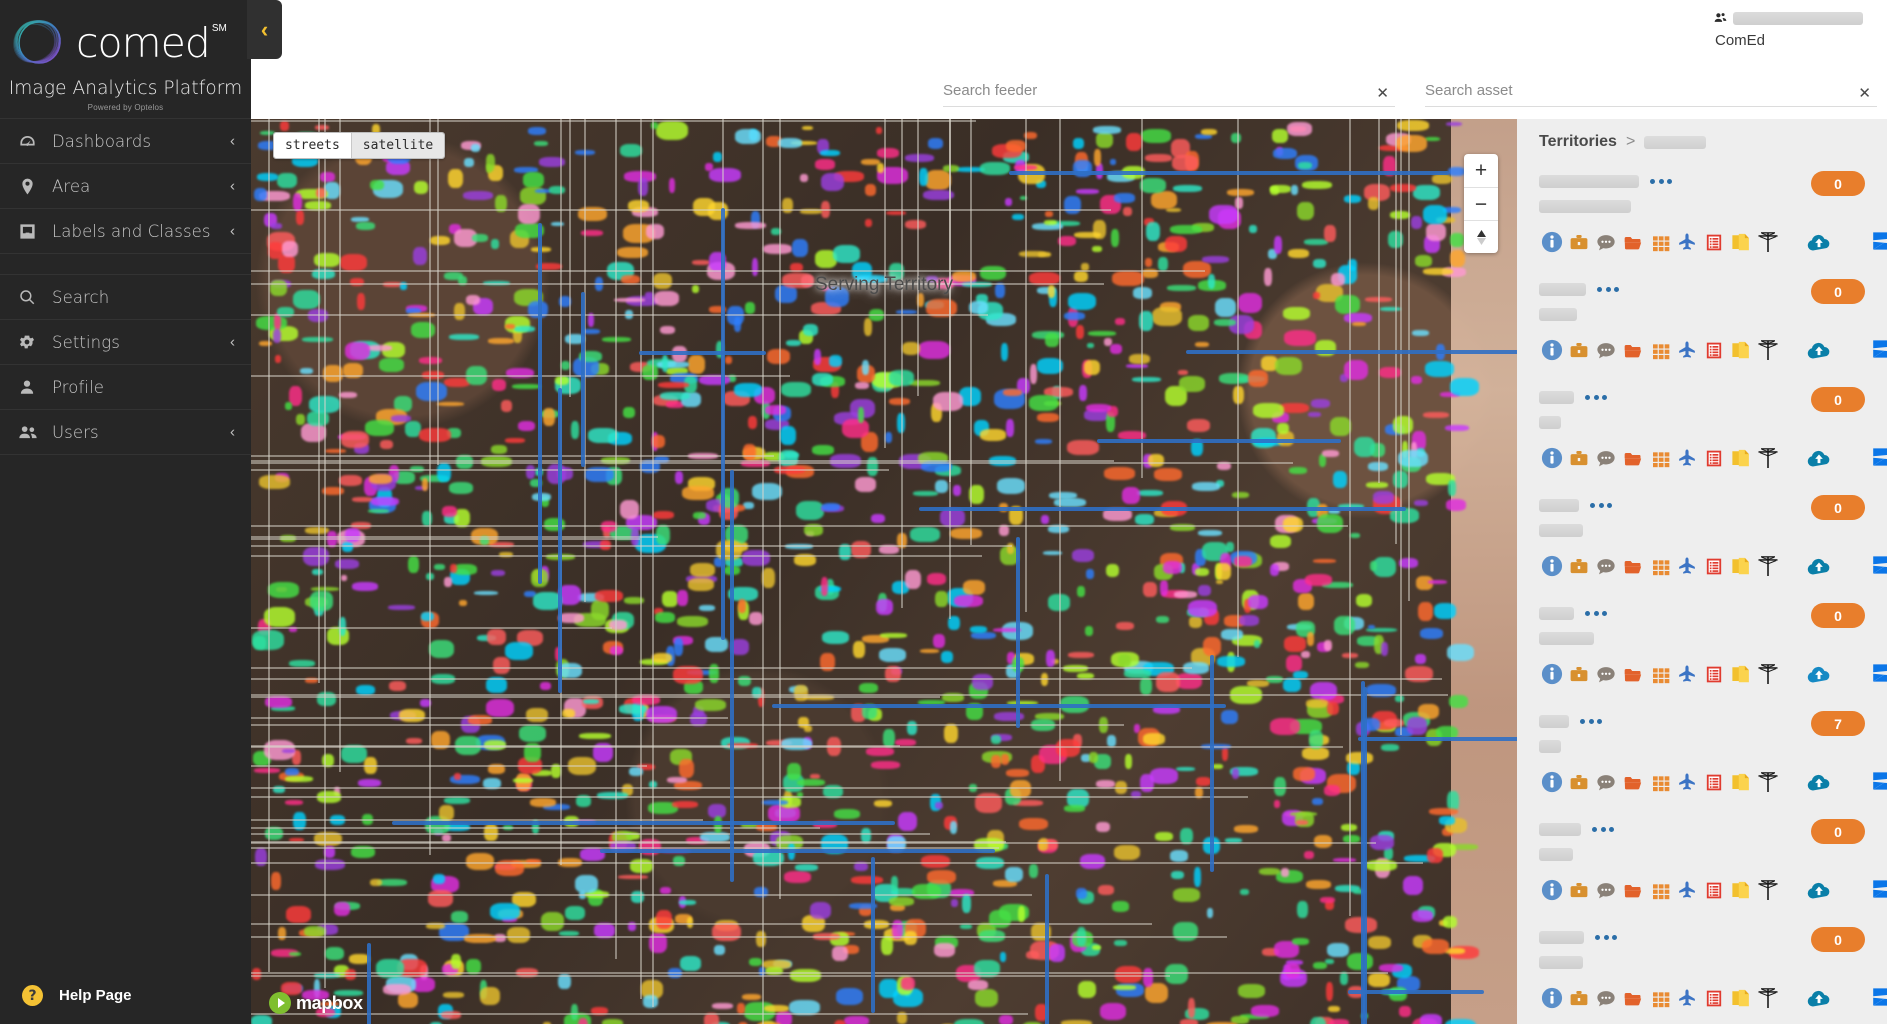  I want to click on user-menu: ComEd, so click(1788, 30).